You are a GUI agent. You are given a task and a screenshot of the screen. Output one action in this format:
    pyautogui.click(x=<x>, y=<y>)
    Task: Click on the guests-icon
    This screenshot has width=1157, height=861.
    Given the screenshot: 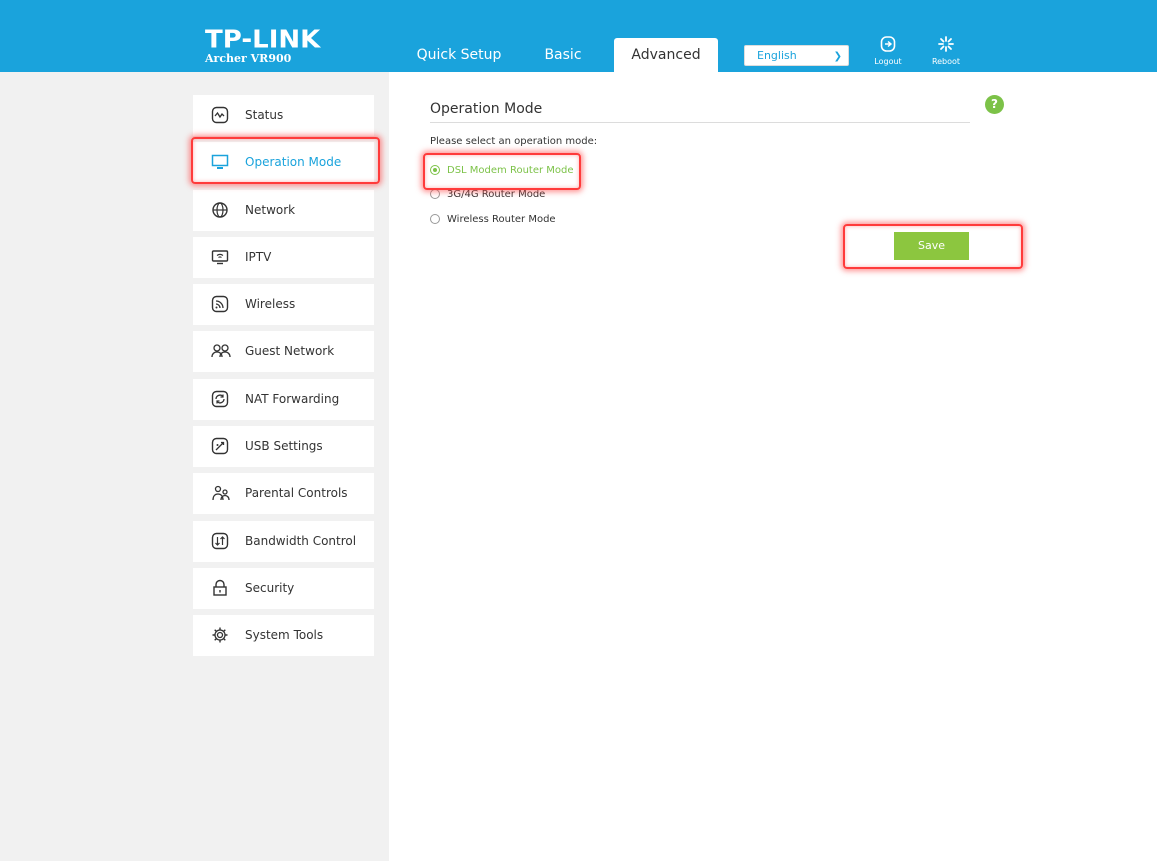 What is the action you would take?
    pyautogui.click(x=221, y=351)
    